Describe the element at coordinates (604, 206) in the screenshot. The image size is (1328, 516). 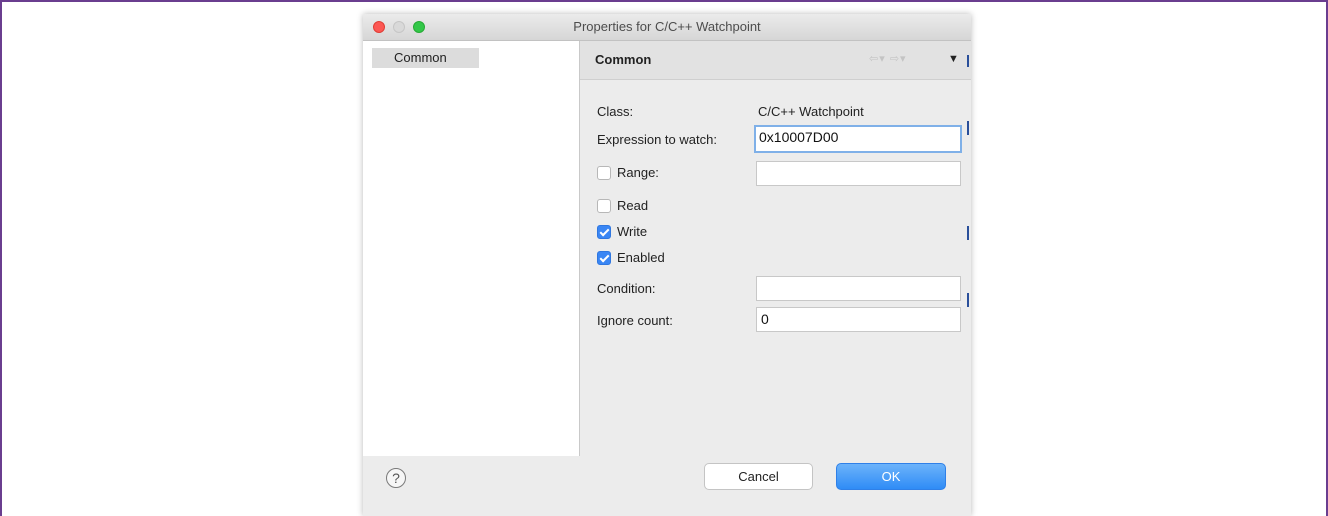
I see `read-checkbox` at that location.